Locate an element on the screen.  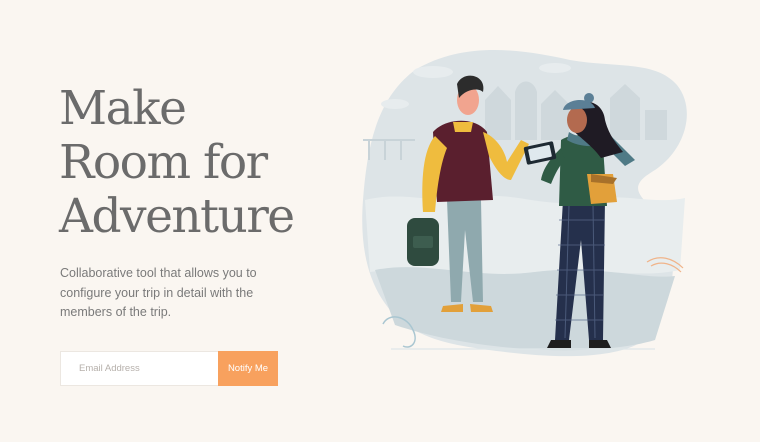
hero-title: Make Room for Adventure is located at coordinates (199, 163).